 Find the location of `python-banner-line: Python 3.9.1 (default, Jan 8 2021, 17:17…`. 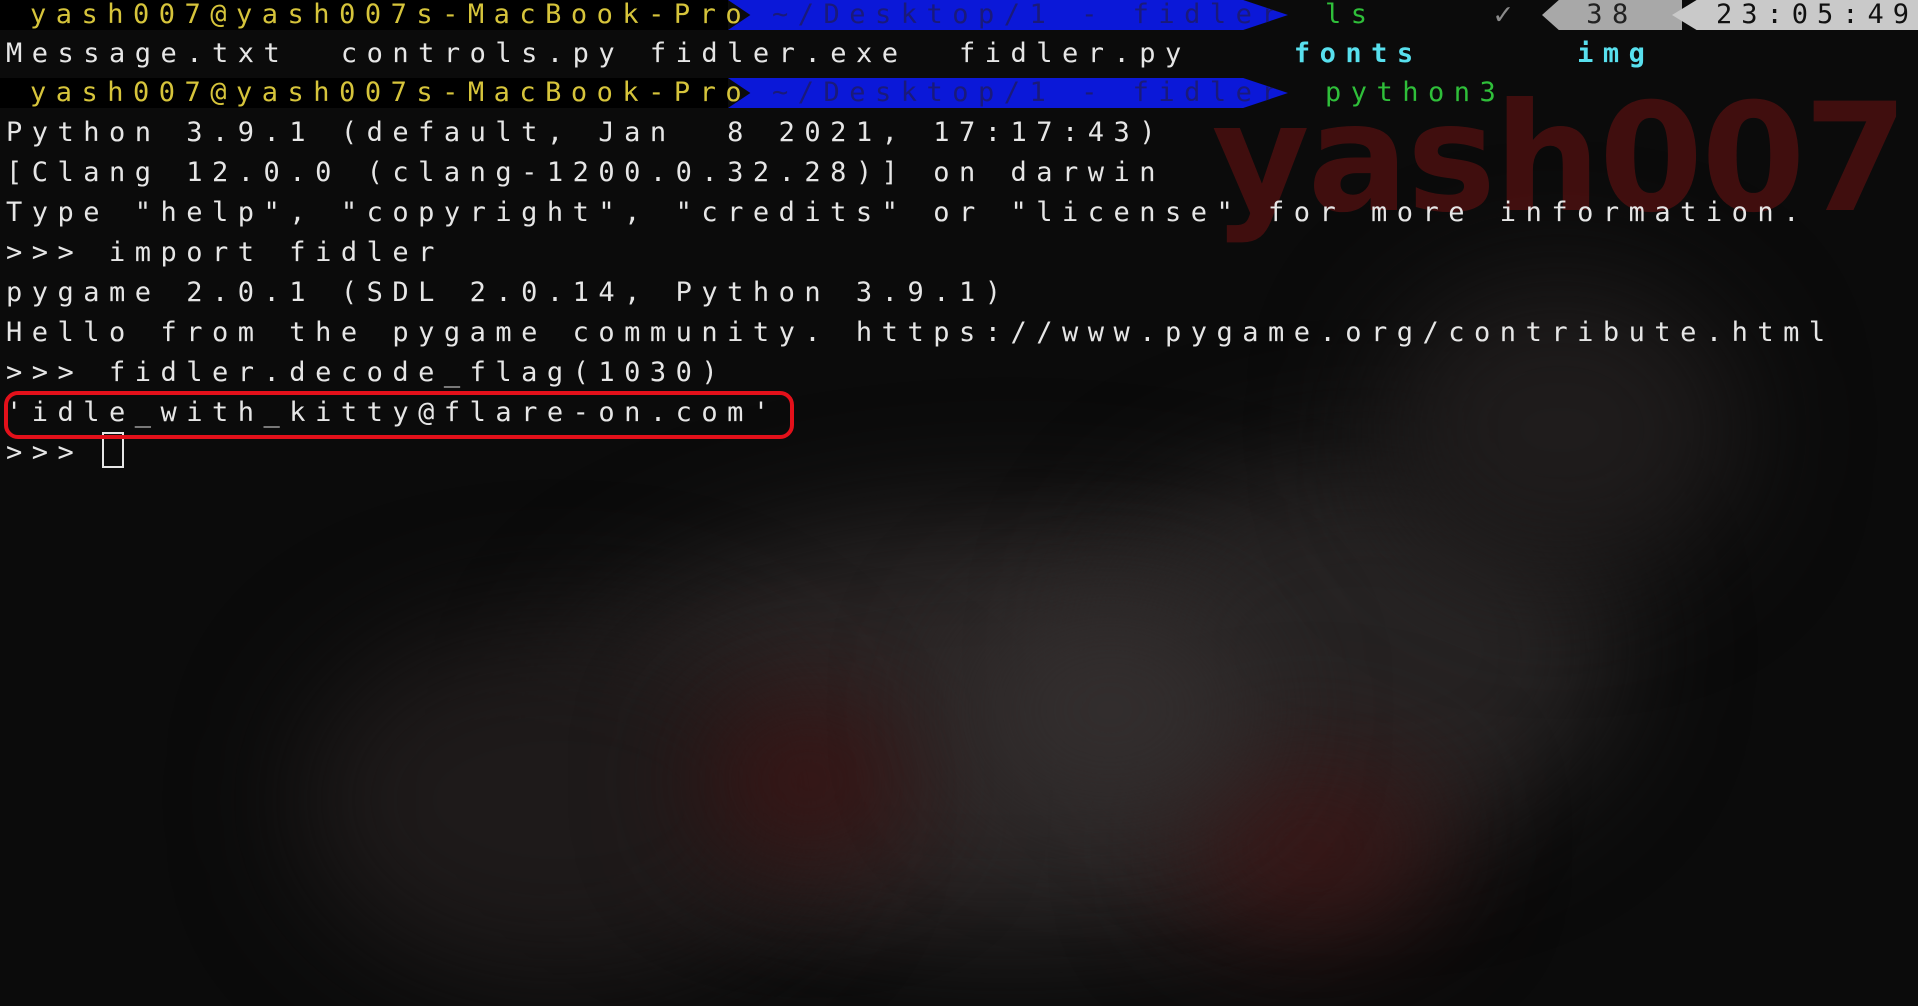

python-banner-line: Python 3.9.1 (default, Jan 8 2021, 17:17… is located at coordinates (585, 132).